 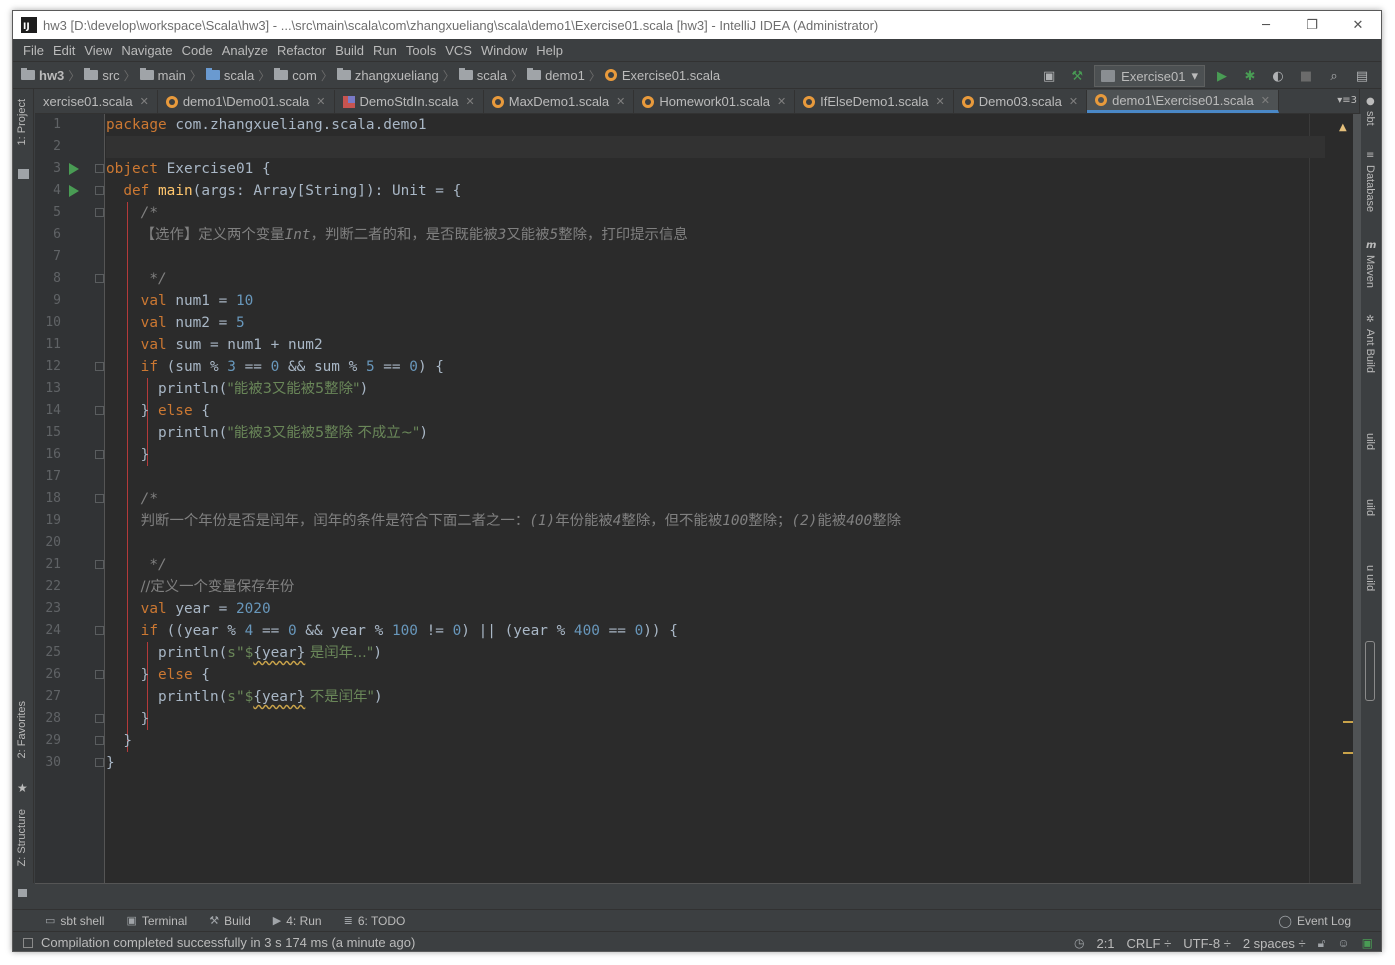 I want to click on tab-demo01: demo1\Demo01.scala ✕, so click(x=246, y=101).